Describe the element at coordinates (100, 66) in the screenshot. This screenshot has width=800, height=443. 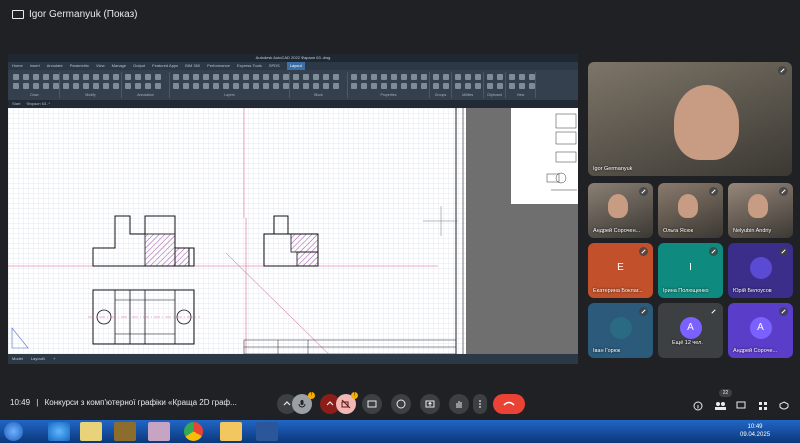
I see `cad-ribbon-tab: View` at that location.